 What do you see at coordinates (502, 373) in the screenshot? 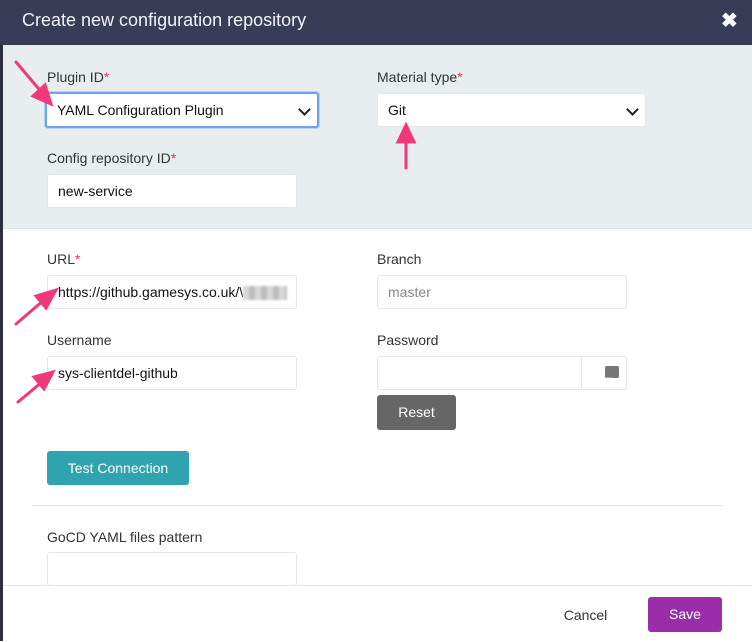
I see `password-input` at bounding box center [502, 373].